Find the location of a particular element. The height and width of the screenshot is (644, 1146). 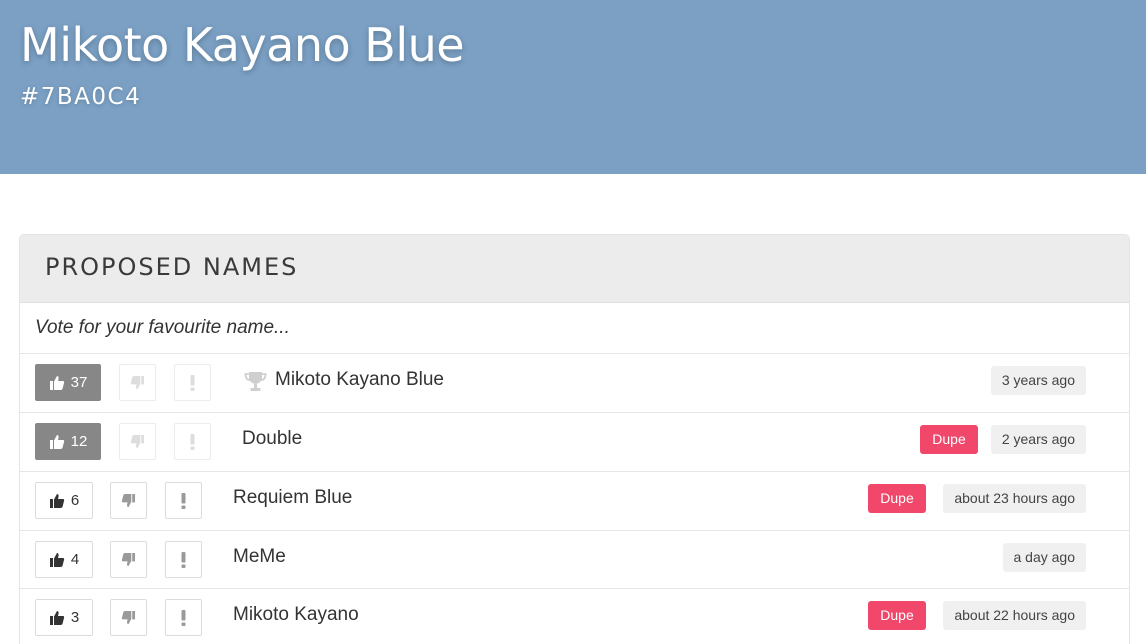

proposal-time: 2 years ago is located at coordinates (1038, 439).